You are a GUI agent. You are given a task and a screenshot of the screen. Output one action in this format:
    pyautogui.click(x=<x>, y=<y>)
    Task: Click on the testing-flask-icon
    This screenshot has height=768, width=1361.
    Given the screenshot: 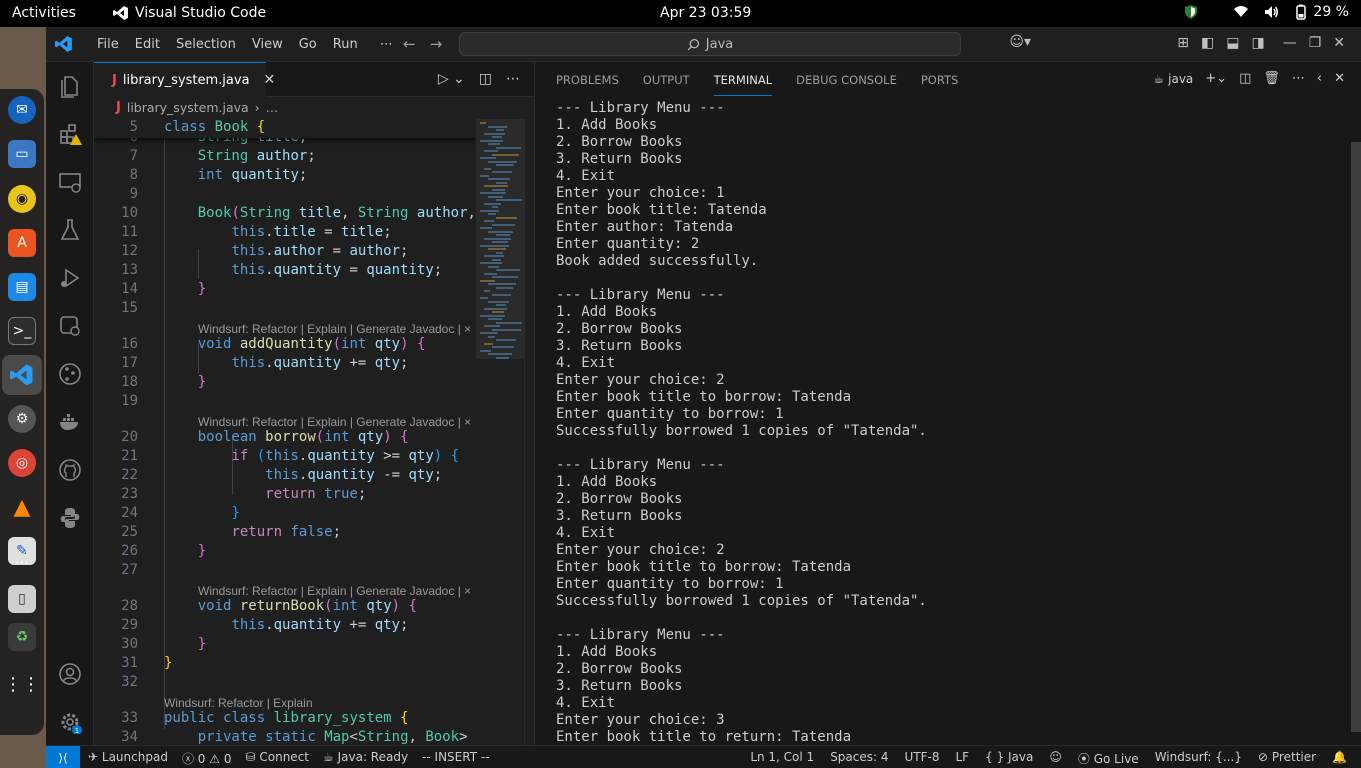 What is the action you would take?
    pyautogui.click(x=70, y=230)
    